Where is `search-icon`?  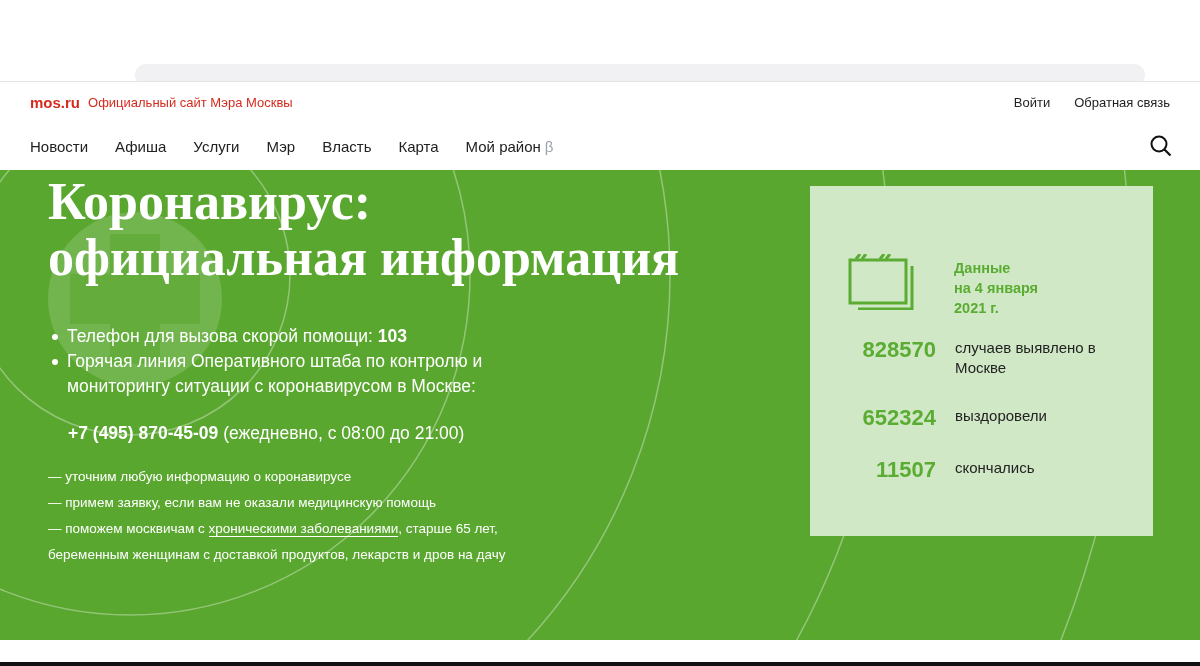
search-icon is located at coordinates (1161, 146).